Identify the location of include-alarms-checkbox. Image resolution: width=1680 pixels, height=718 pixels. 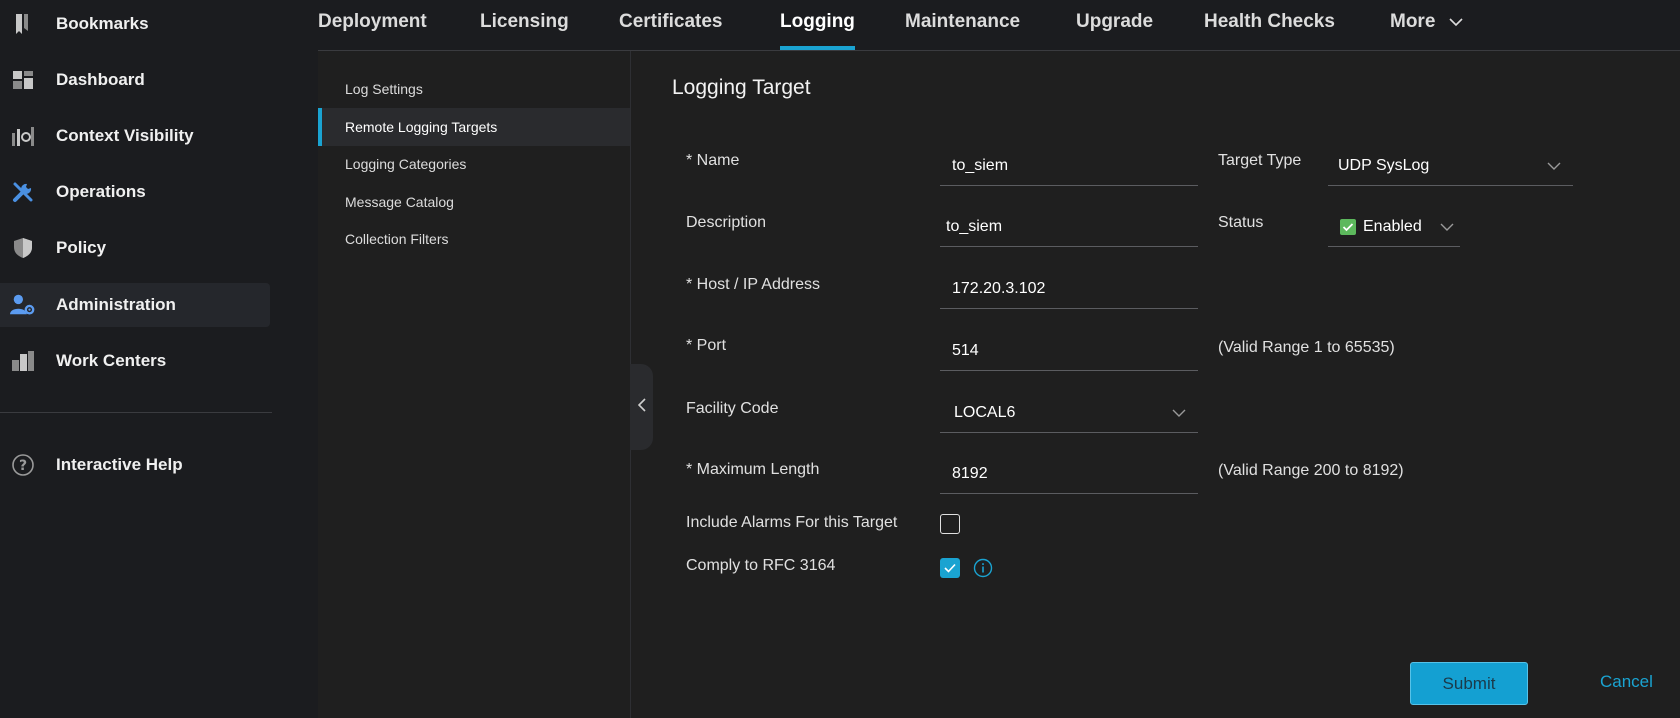
(950, 524).